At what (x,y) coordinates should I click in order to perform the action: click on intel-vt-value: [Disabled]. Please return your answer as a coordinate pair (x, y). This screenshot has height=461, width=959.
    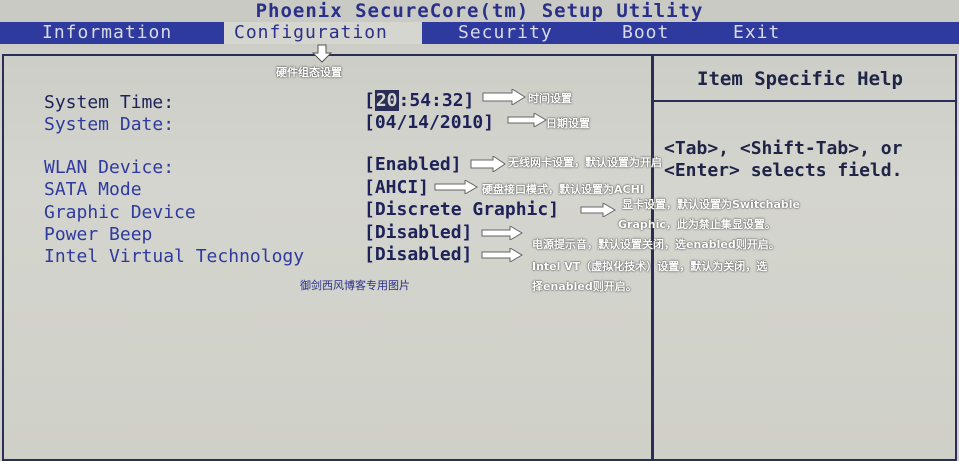
    Looking at the image, I should click on (418, 254).